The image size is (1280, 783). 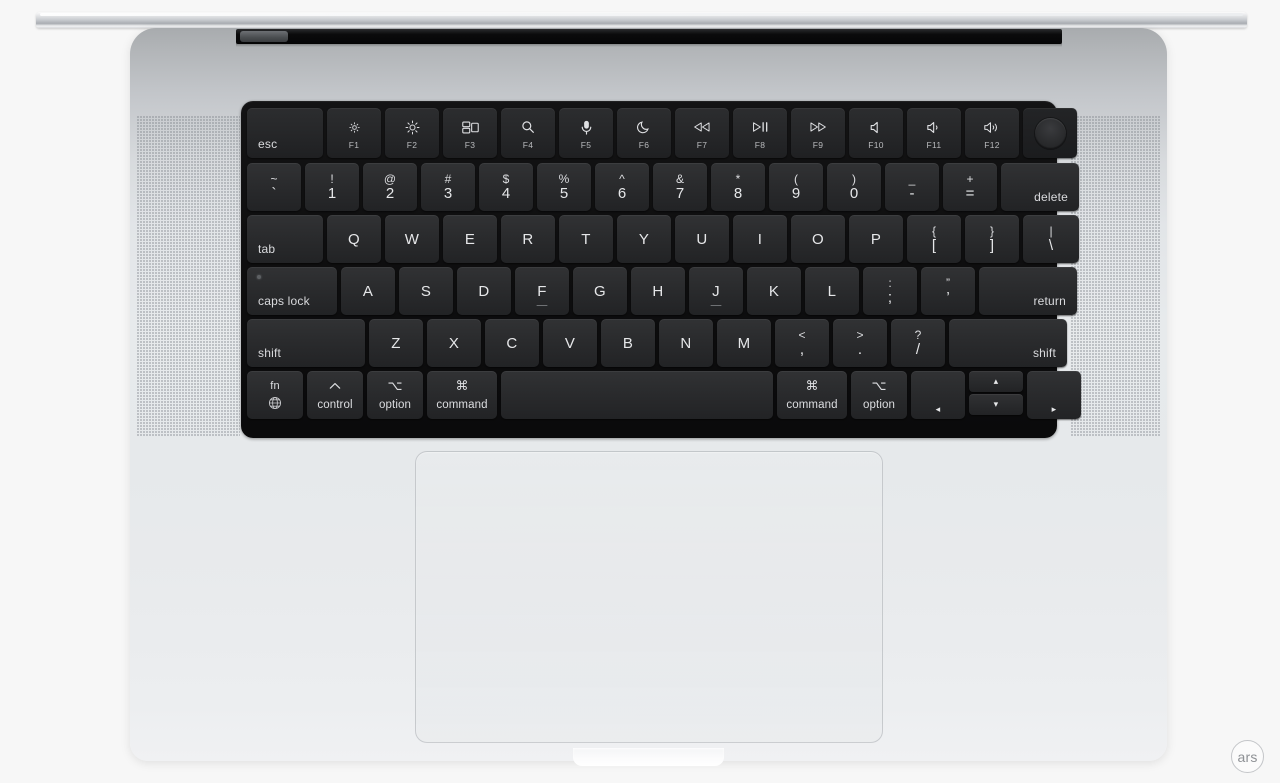 I want to click on key-period: > ., so click(x=860, y=343).